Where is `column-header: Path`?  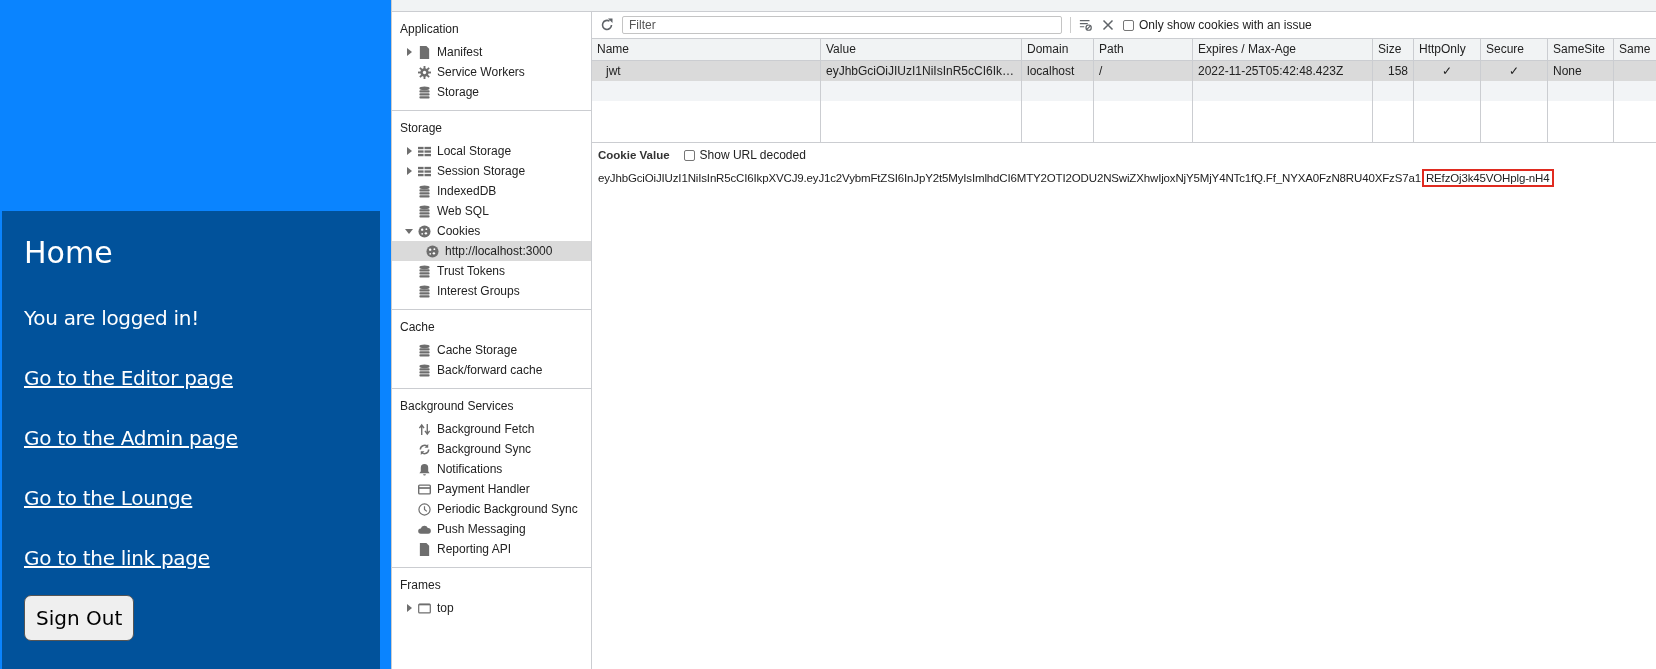
column-header: Path is located at coordinates (1143, 49).